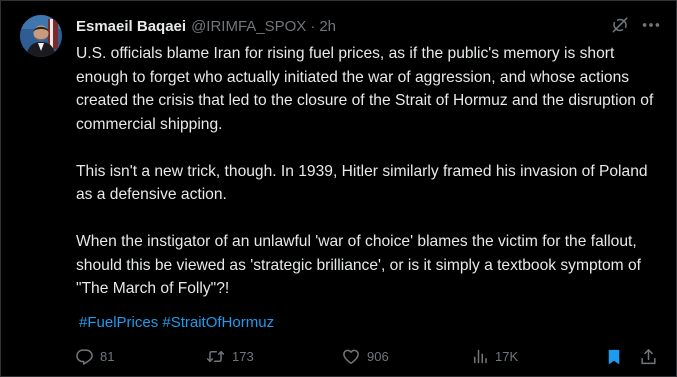 This screenshot has width=677, height=377. I want to click on share-icon, so click(648, 357).